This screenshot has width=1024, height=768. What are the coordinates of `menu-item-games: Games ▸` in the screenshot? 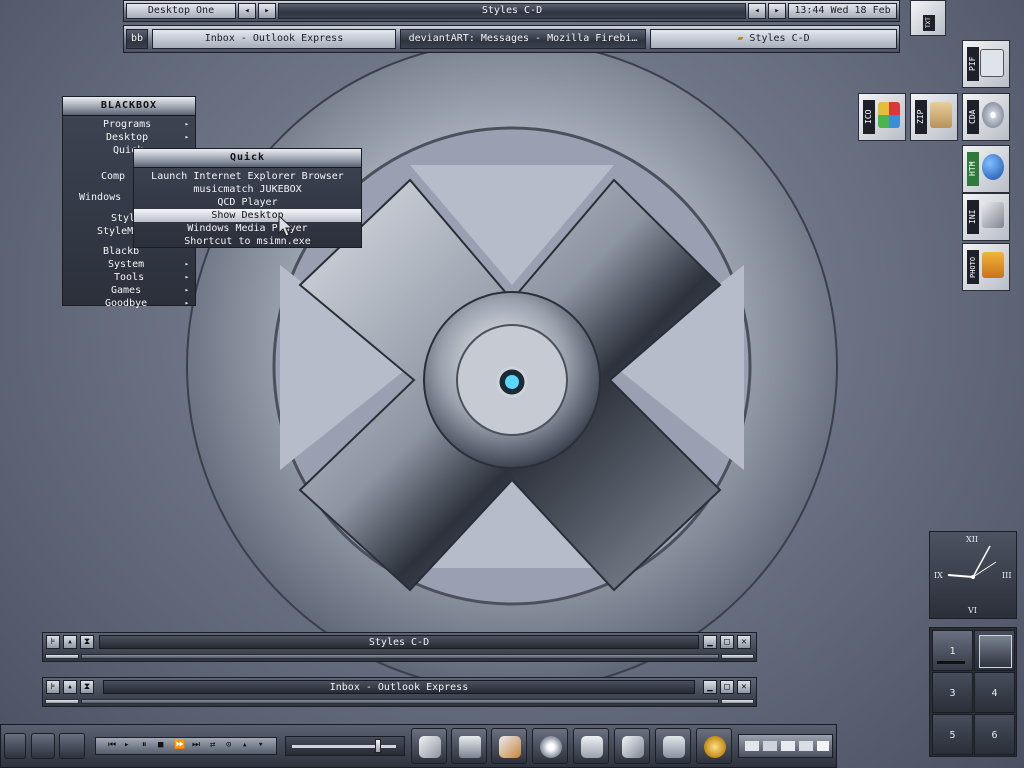 It's located at (129, 290).